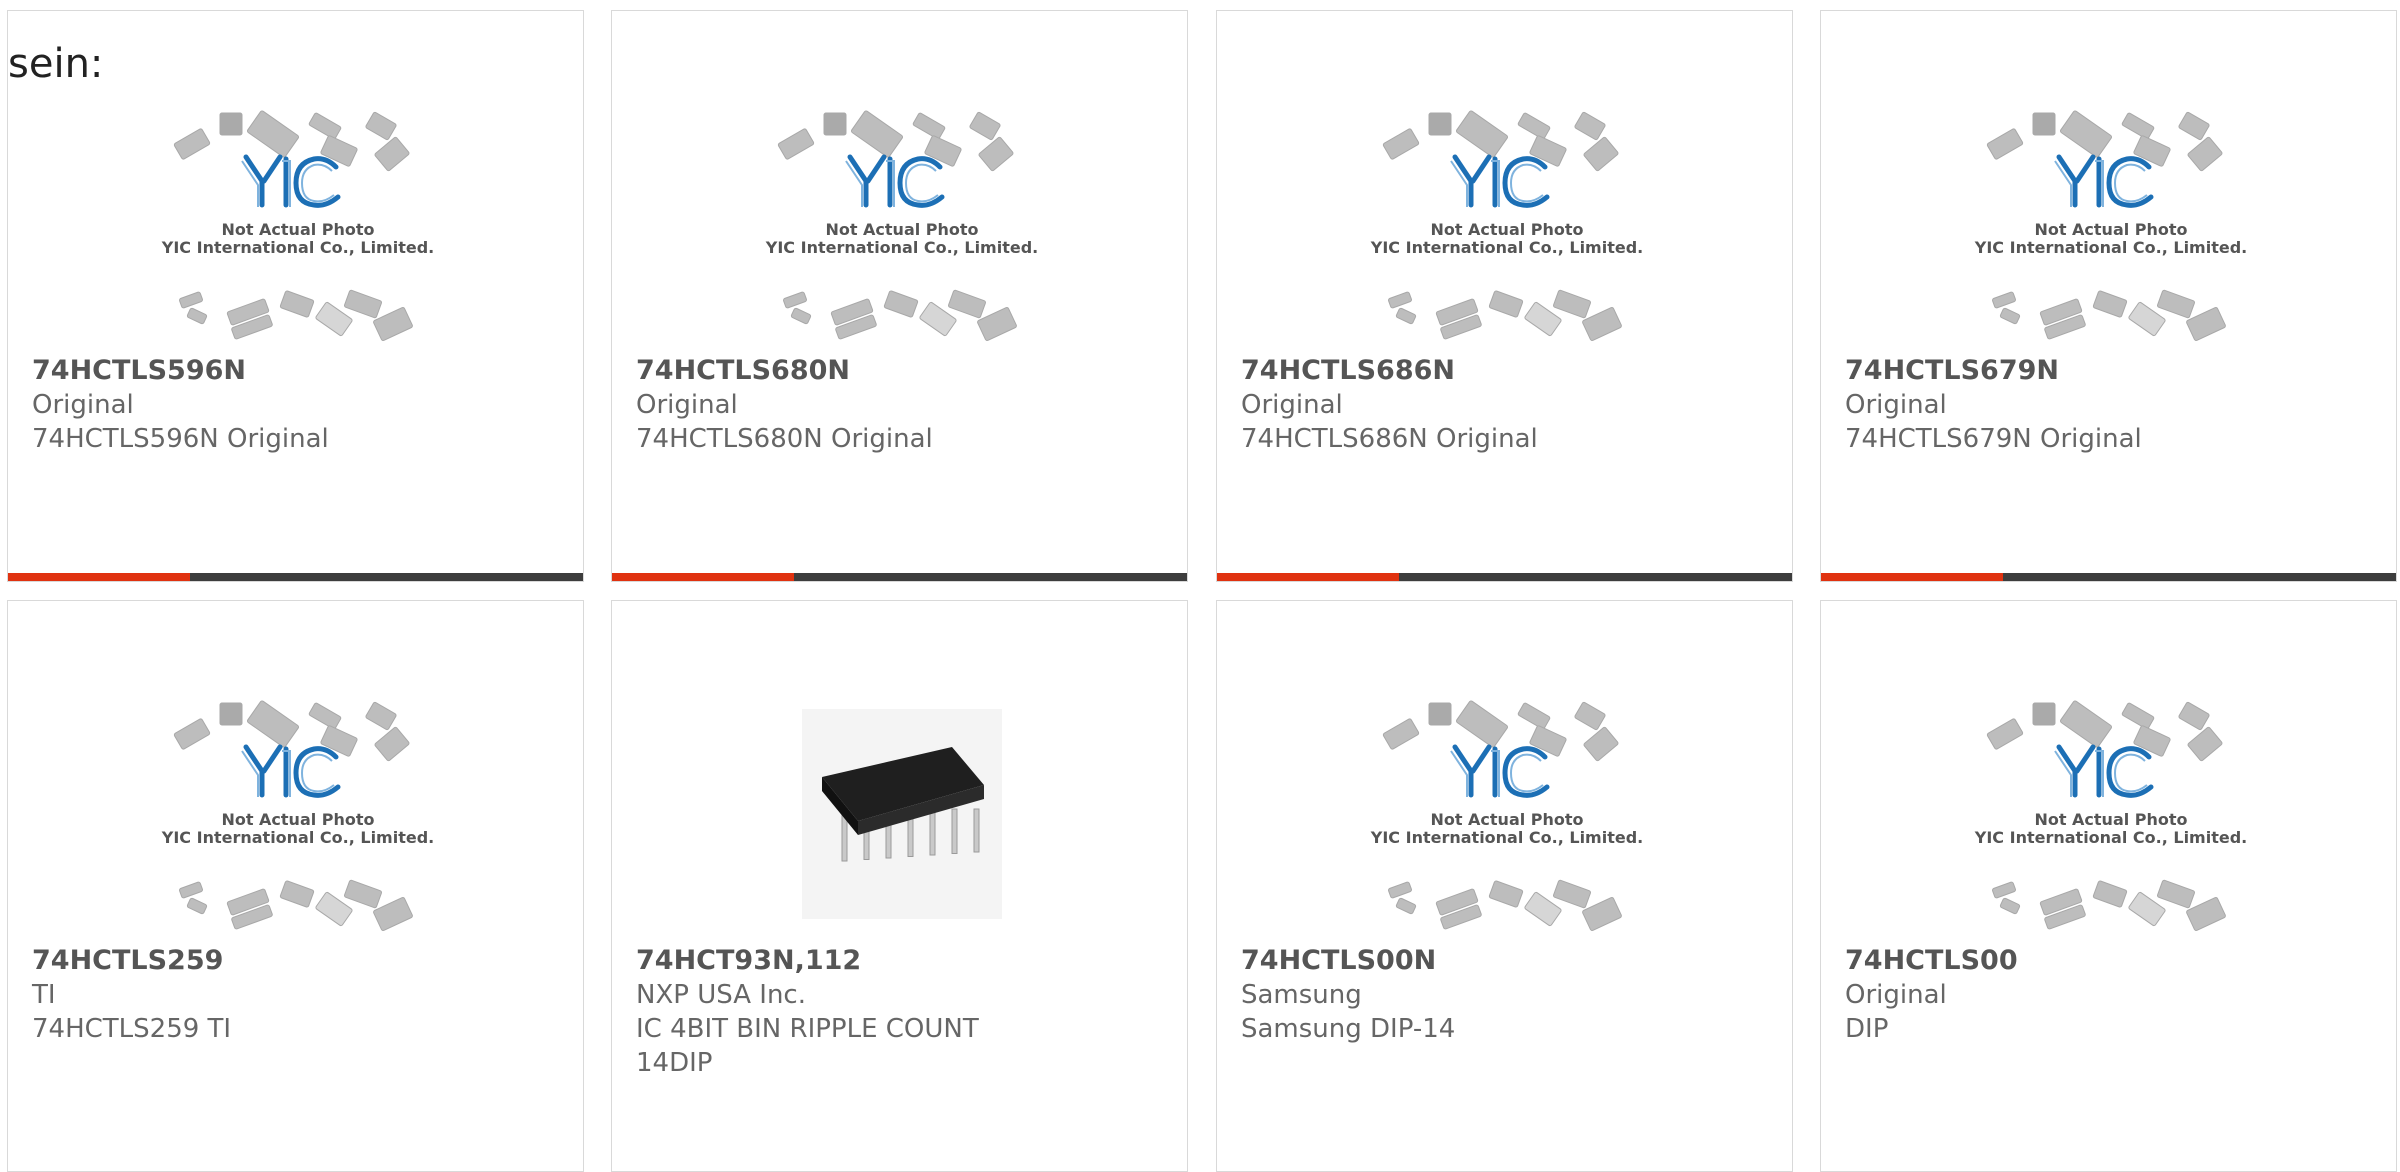 Image resolution: width=2400 pixels, height=1172 pixels. What do you see at coordinates (901, 405) in the screenshot?
I see `product-info: 74HCTLS680N Original 74HCTLS680N Original` at bounding box center [901, 405].